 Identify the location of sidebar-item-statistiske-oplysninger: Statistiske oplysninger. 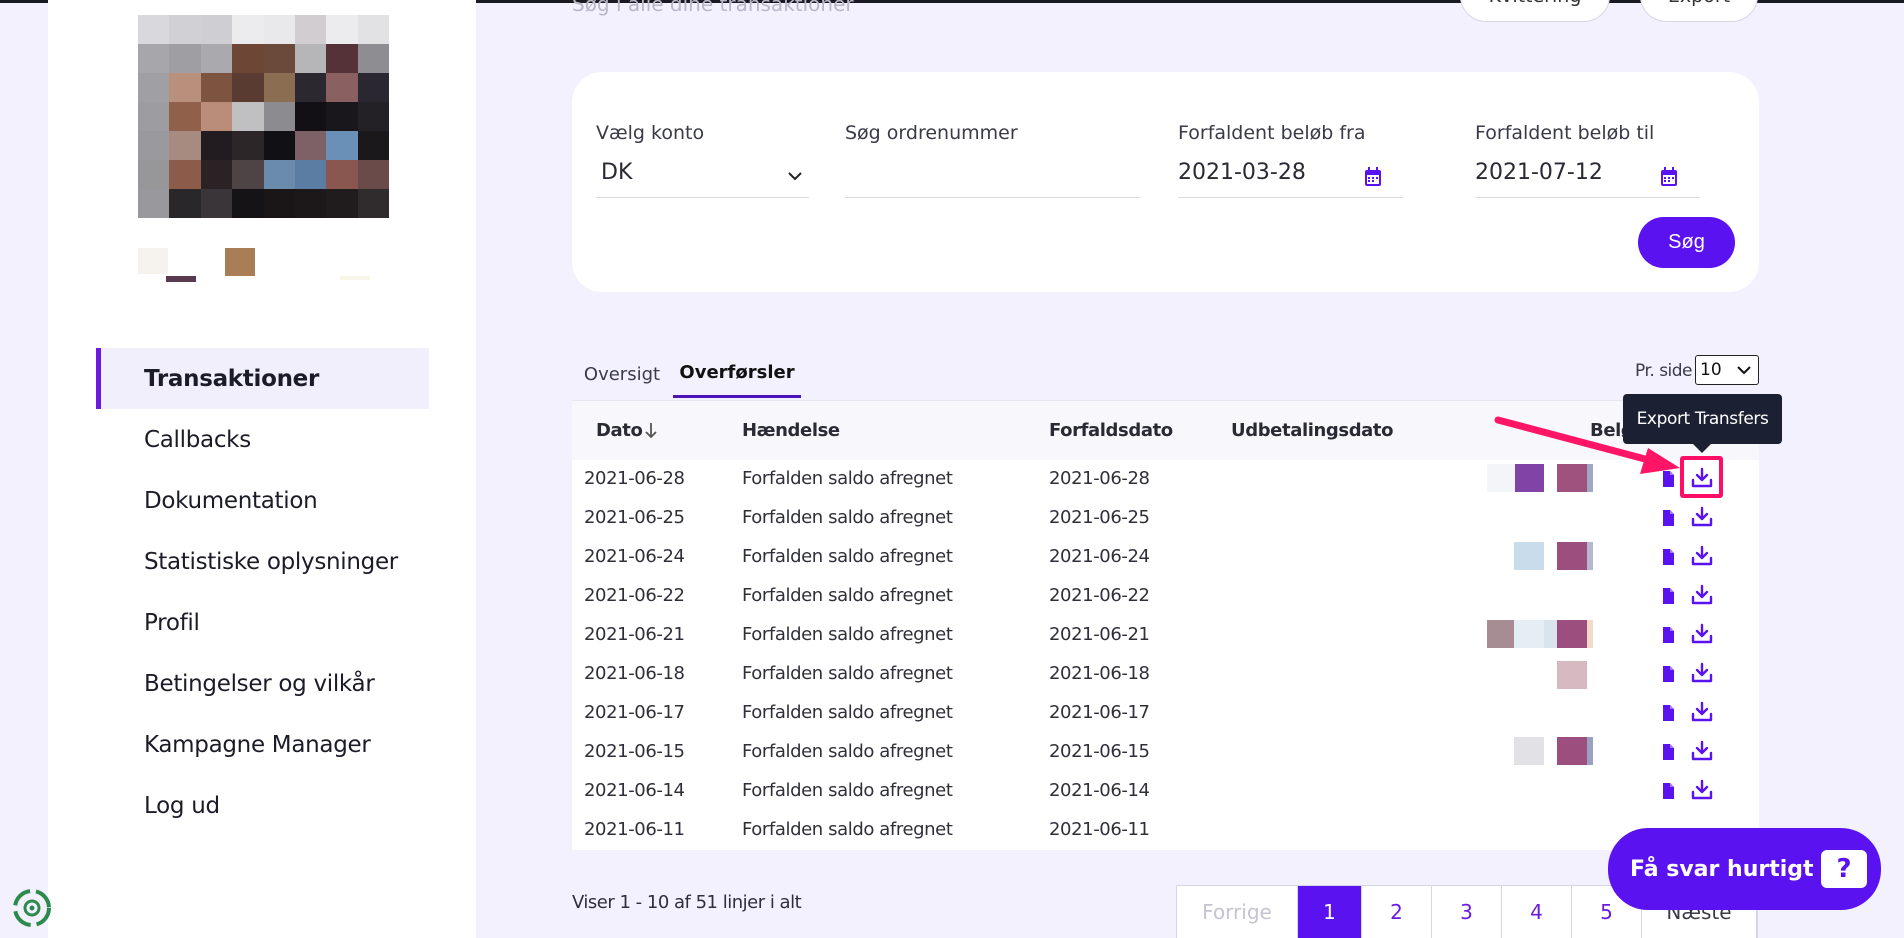
(262, 561).